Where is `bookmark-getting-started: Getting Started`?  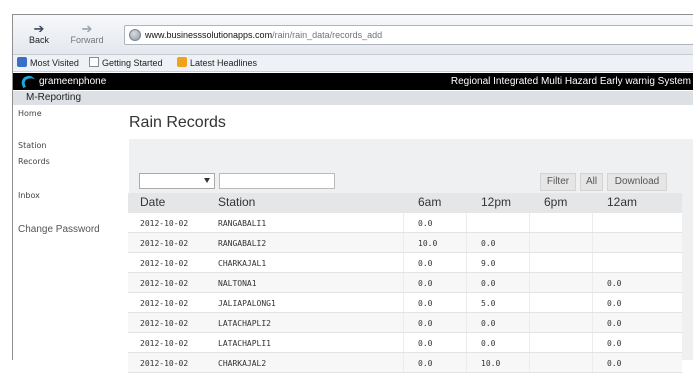
bookmark-getting-started: Getting Started is located at coordinates (126, 63).